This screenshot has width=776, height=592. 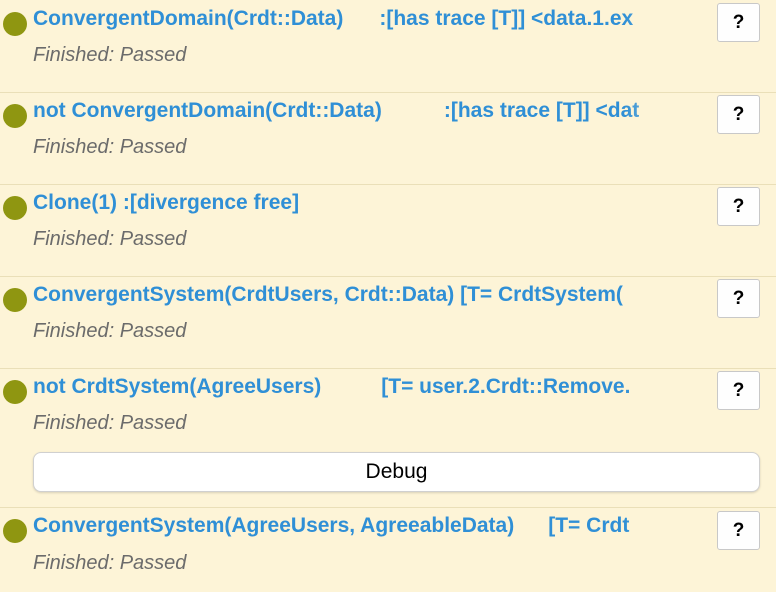 I want to click on check-property: [T= Crdt, so click(x=588, y=525).